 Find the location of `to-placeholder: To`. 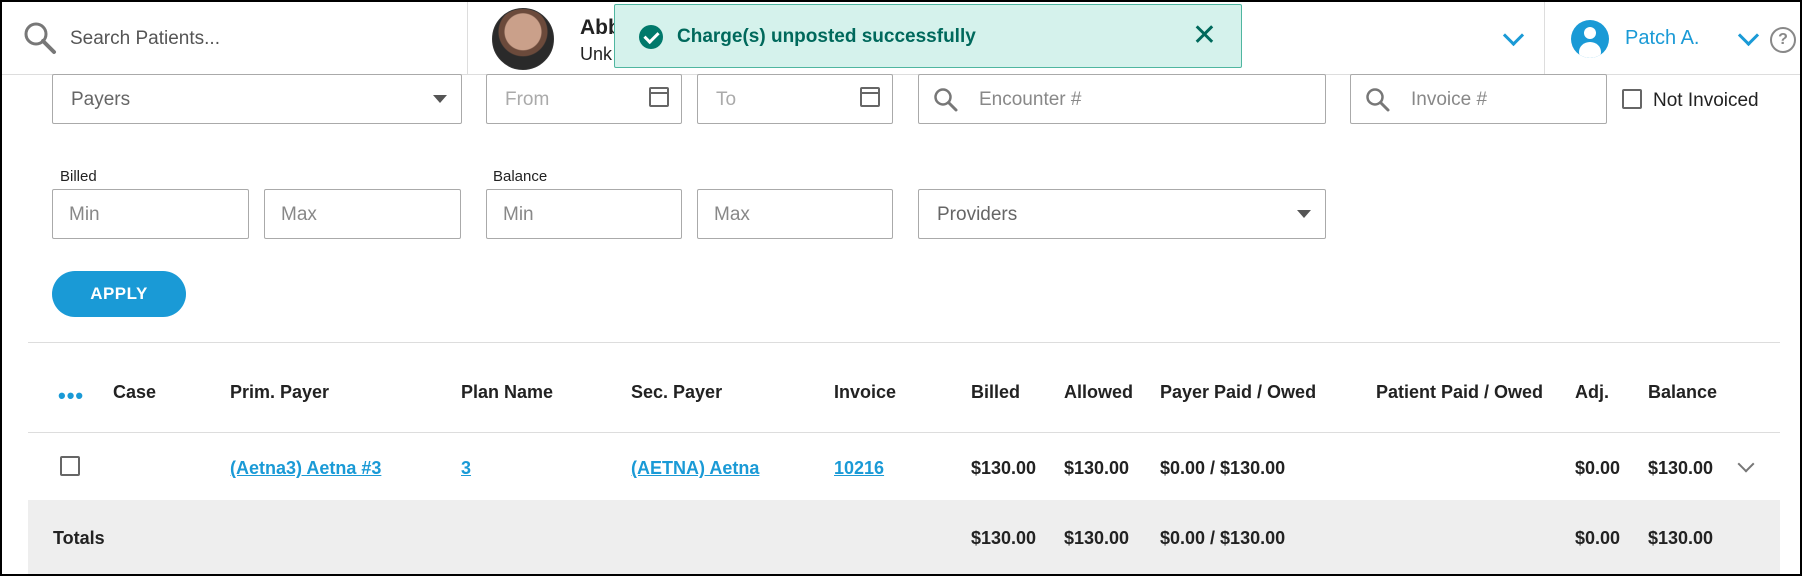

to-placeholder: To is located at coordinates (726, 99).